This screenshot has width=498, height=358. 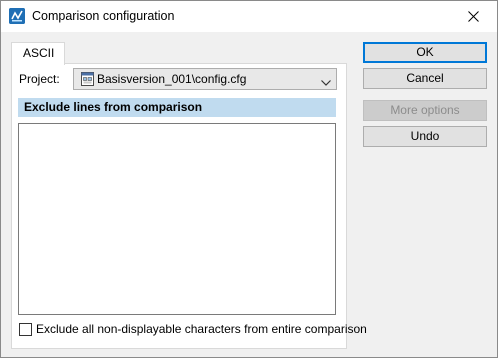 I want to click on exclude-lines-header-text: Exclude lines from comparison, so click(x=113, y=107).